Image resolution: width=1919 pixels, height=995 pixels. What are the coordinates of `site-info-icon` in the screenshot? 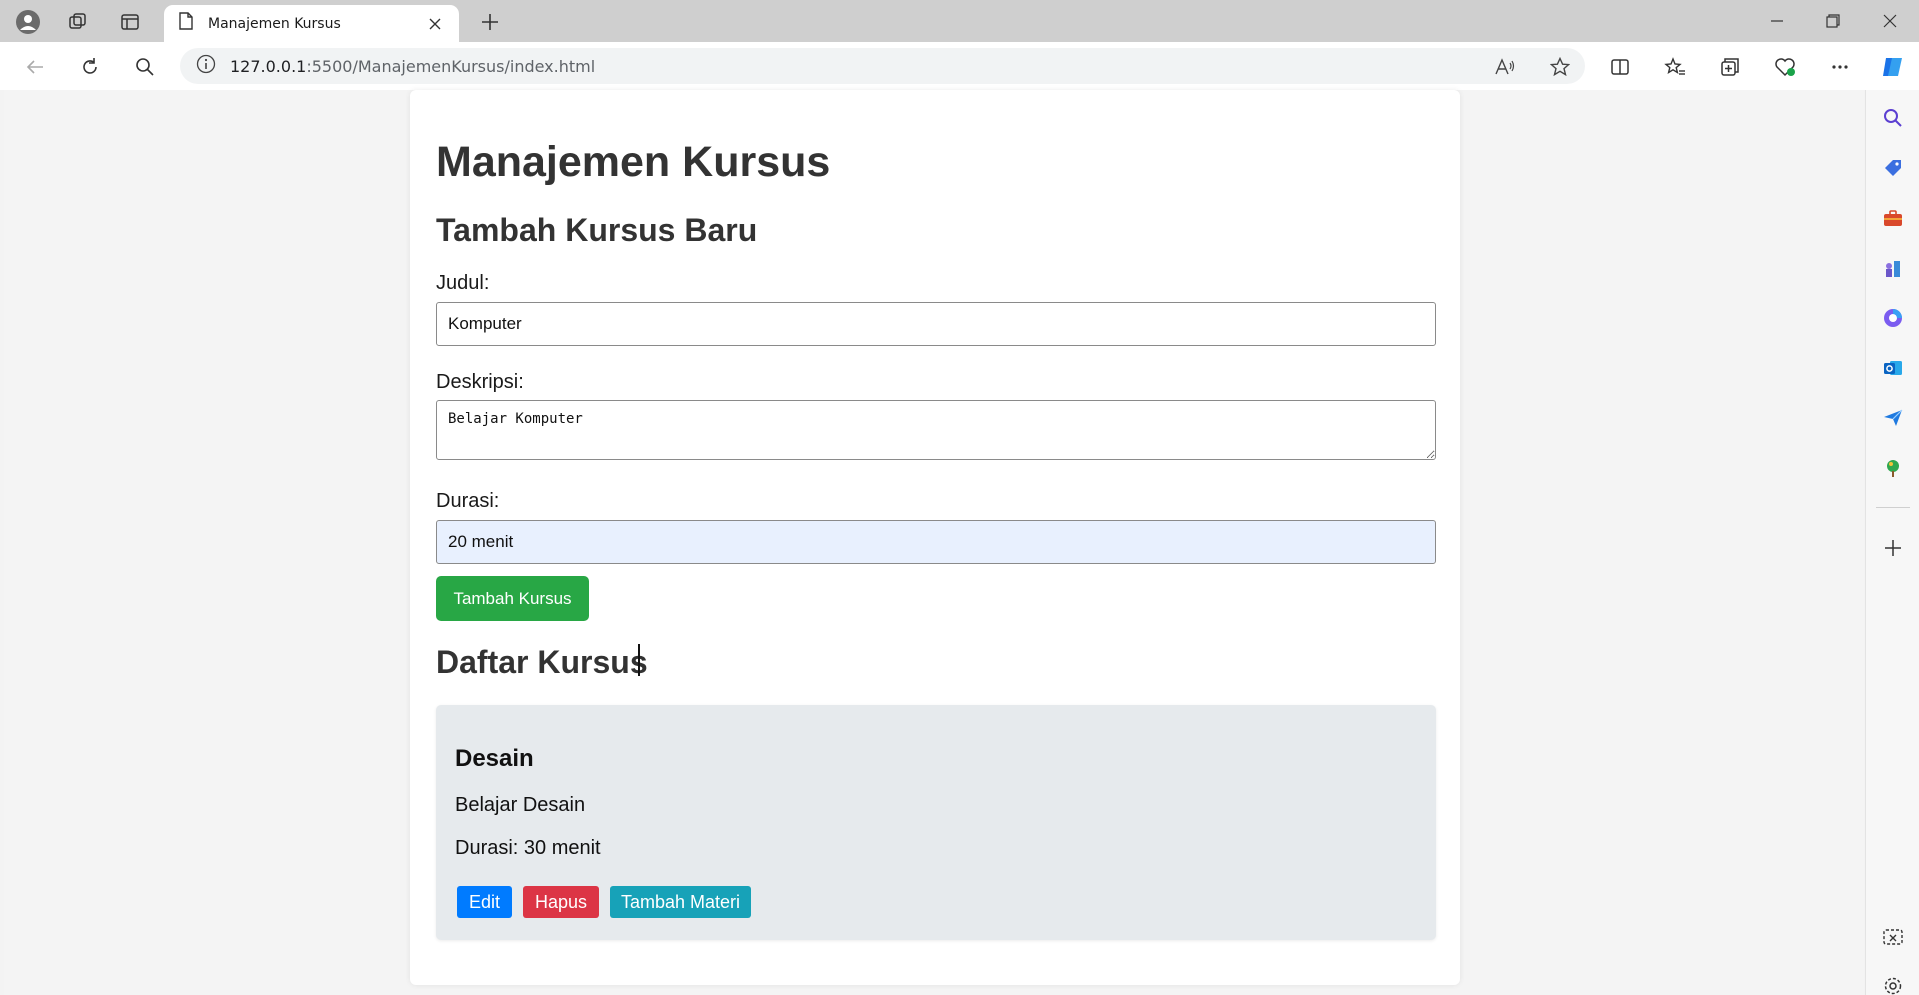 It's located at (206, 66).